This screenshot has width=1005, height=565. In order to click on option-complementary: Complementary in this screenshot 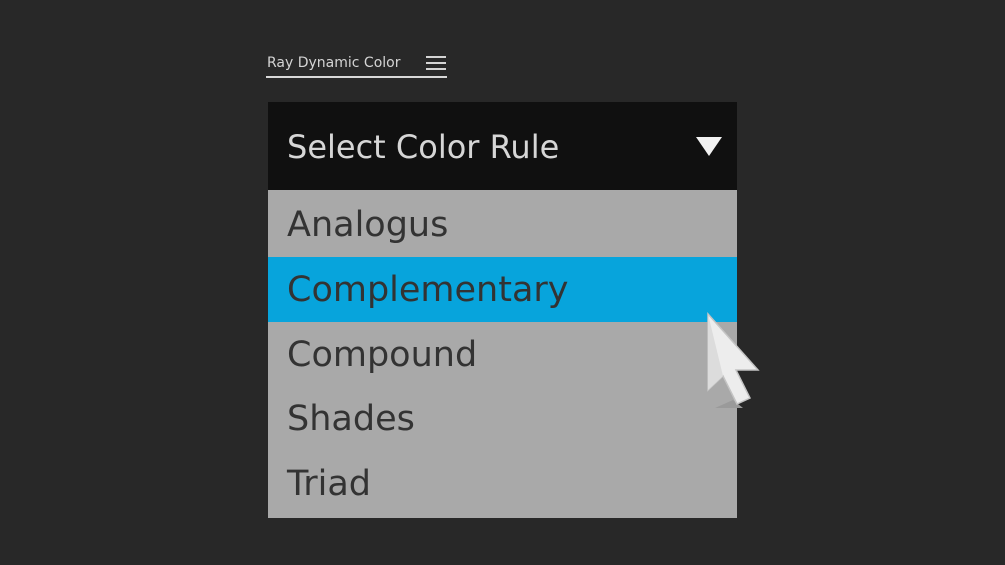, I will do `click(502, 289)`.